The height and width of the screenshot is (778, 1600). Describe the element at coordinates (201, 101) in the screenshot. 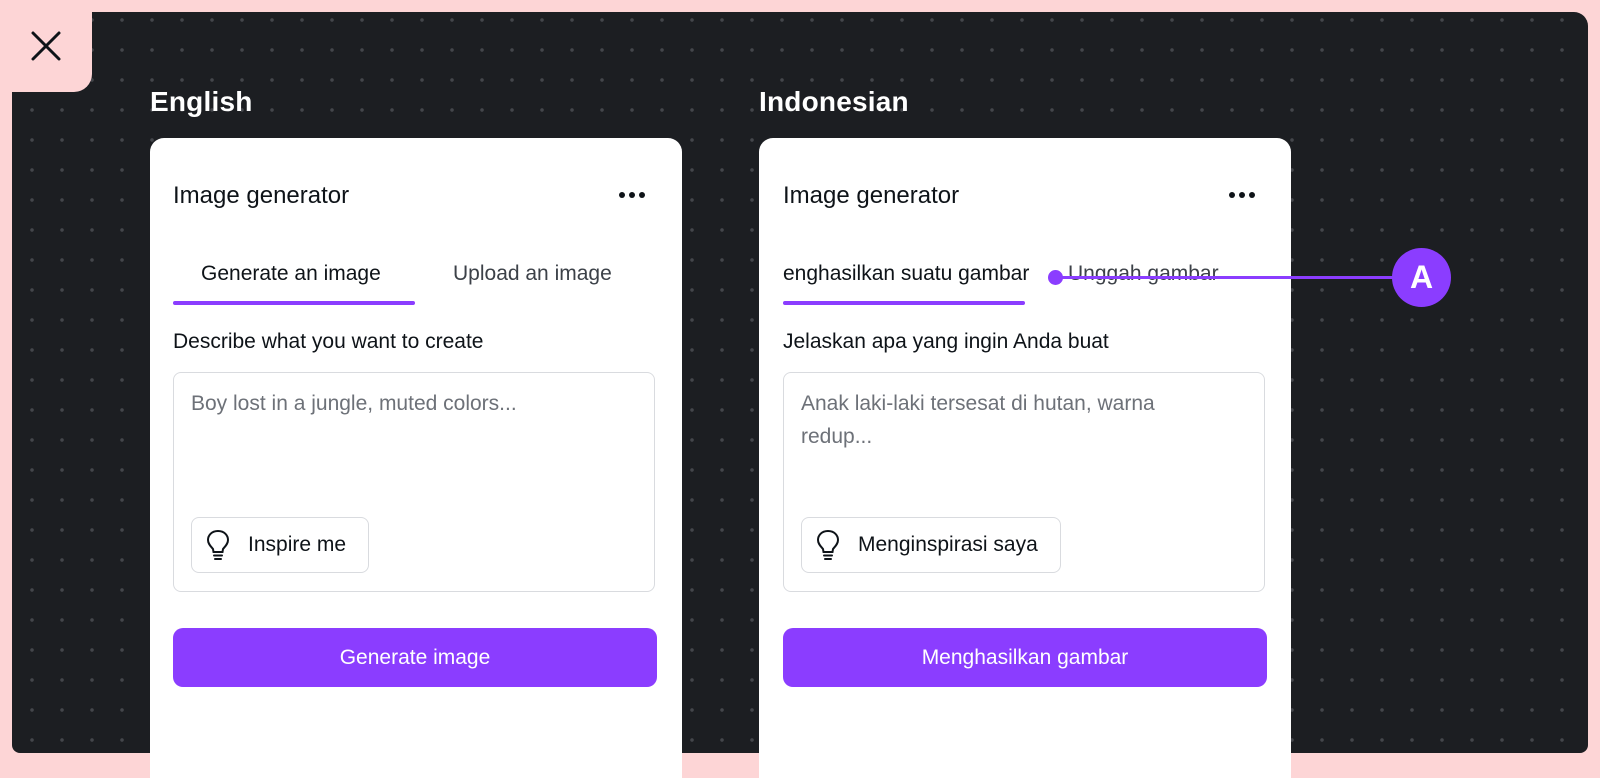

I see `language-heading-english: English` at that location.